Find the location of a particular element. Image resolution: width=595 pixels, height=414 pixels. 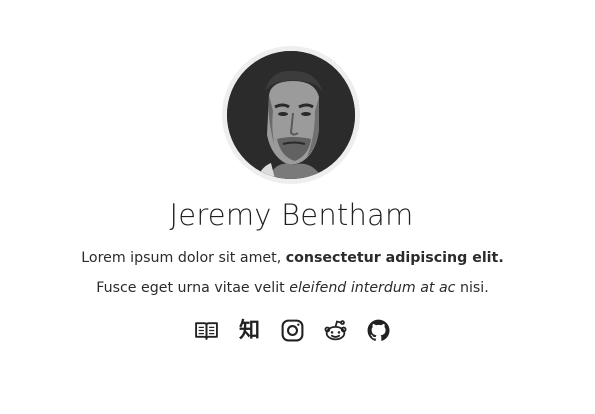

avatar-portrait-image is located at coordinates (291, 115).